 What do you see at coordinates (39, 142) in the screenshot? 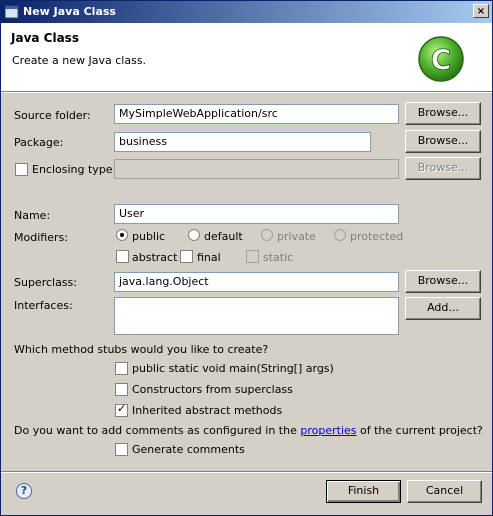
I see `package-label: Package:` at bounding box center [39, 142].